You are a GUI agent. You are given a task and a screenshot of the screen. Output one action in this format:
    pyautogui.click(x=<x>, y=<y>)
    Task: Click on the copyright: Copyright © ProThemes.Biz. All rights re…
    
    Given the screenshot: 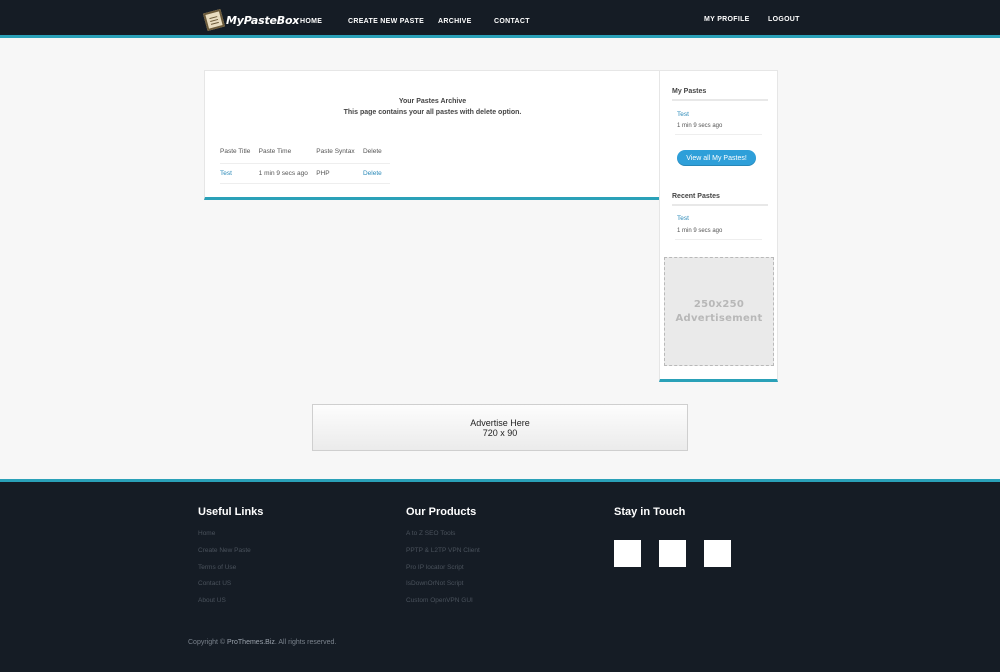 What is the action you would take?
    pyautogui.click(x=262, y=642)
    